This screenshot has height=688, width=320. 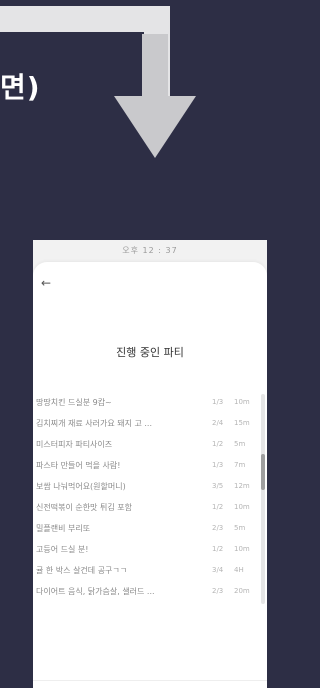 What do you see at coordinates (155, 127) in the screenshot?
I see `down-arrow-icon` at bounding box center [155, 127].